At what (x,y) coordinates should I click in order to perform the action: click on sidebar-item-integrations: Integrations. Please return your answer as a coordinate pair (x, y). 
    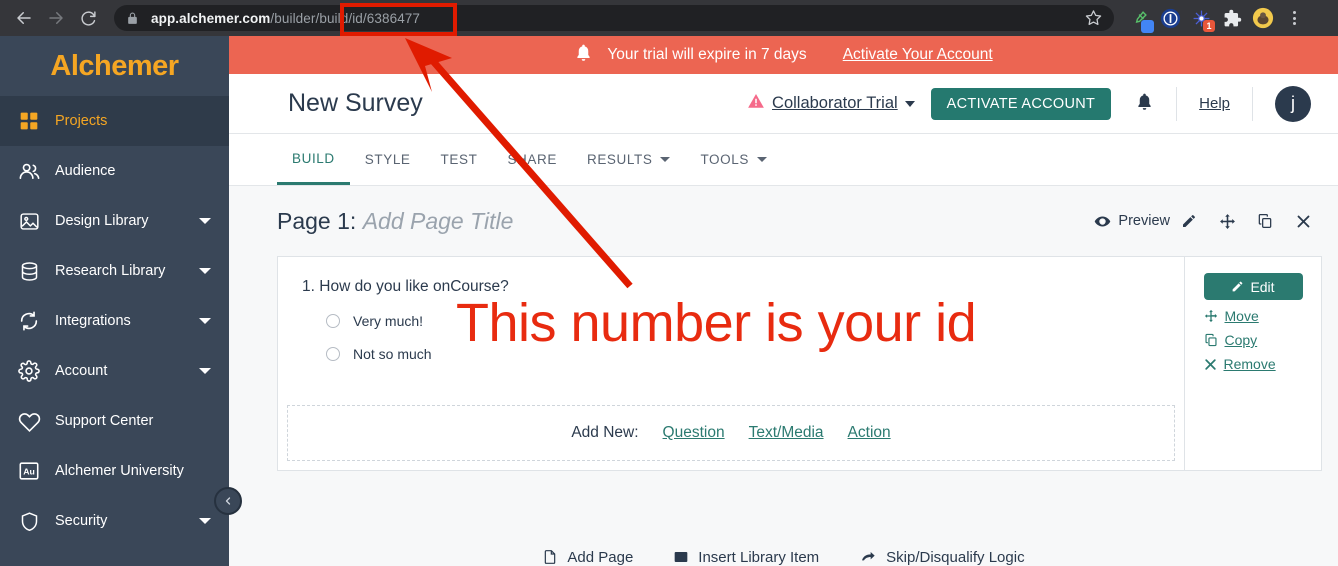
    Looking at the image, I should click on (114, 321).